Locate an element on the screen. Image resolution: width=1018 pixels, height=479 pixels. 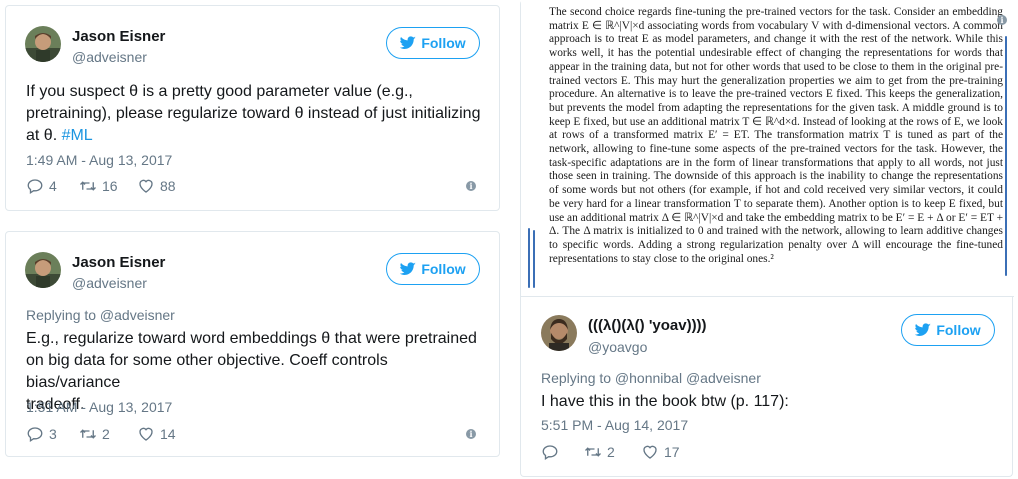
hashtag-link: #ML is located at coordinates (77, 135).